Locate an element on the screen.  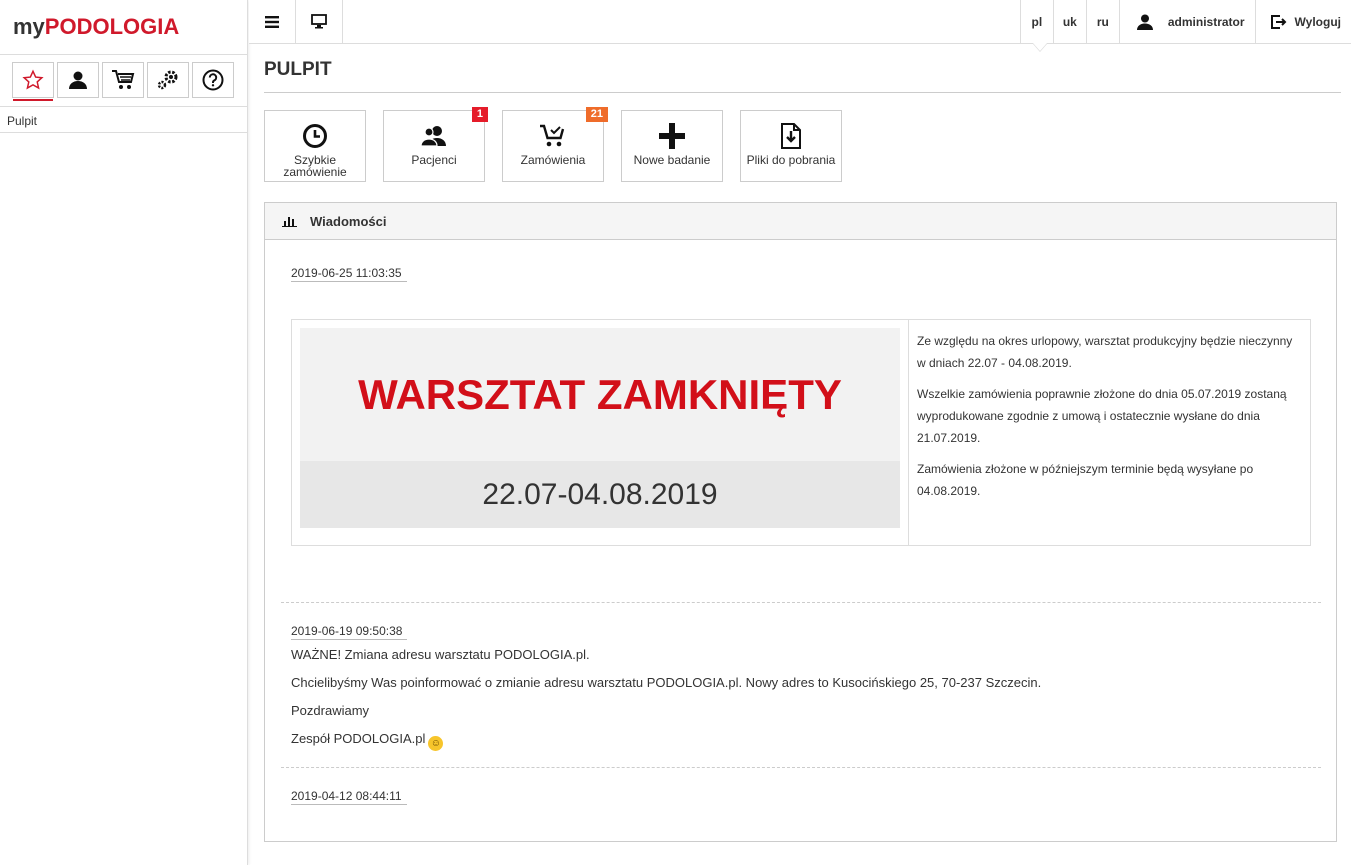
new-exam-button: Nowe badanie is located at coordinates (672, 146).